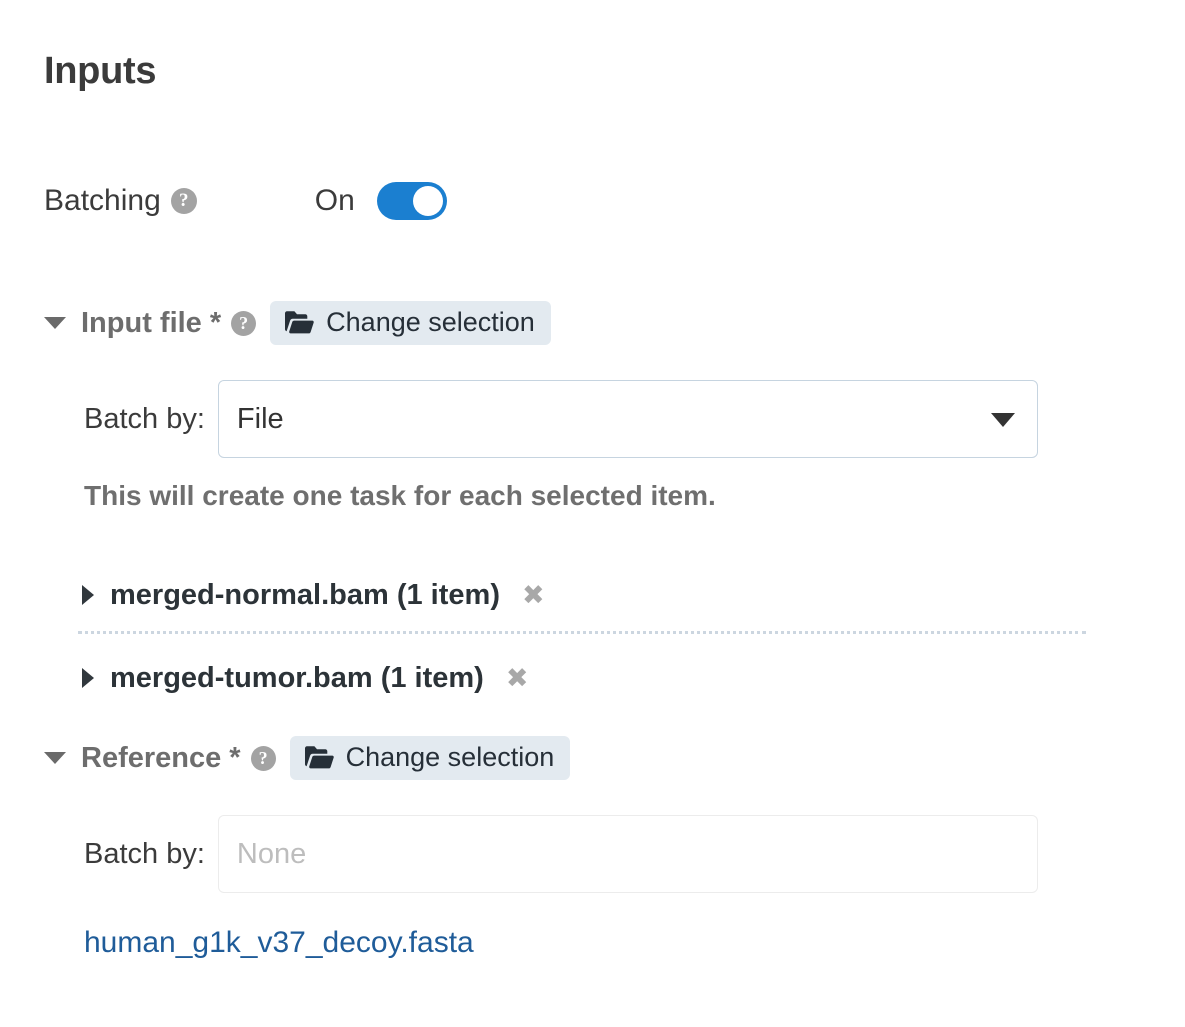 The height and width of the screenshot is (1027, 1185). I want to click on section-label-input-file: Input file *, so click(151, 322).